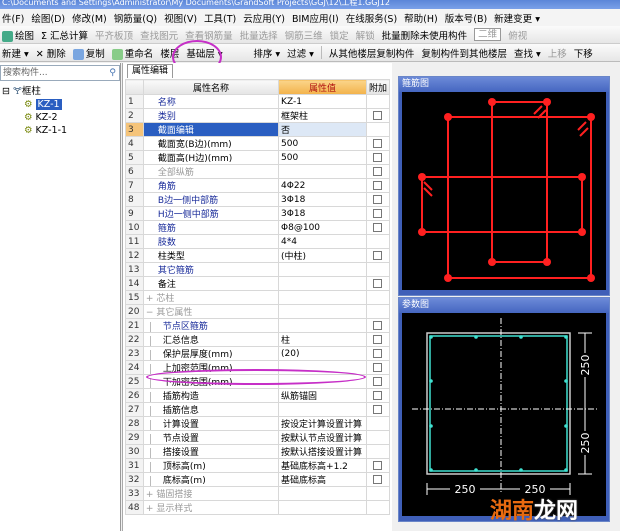 This screenshot has width=620, height=531. I want to click on lock-button: 锁定, so click(339, 35).